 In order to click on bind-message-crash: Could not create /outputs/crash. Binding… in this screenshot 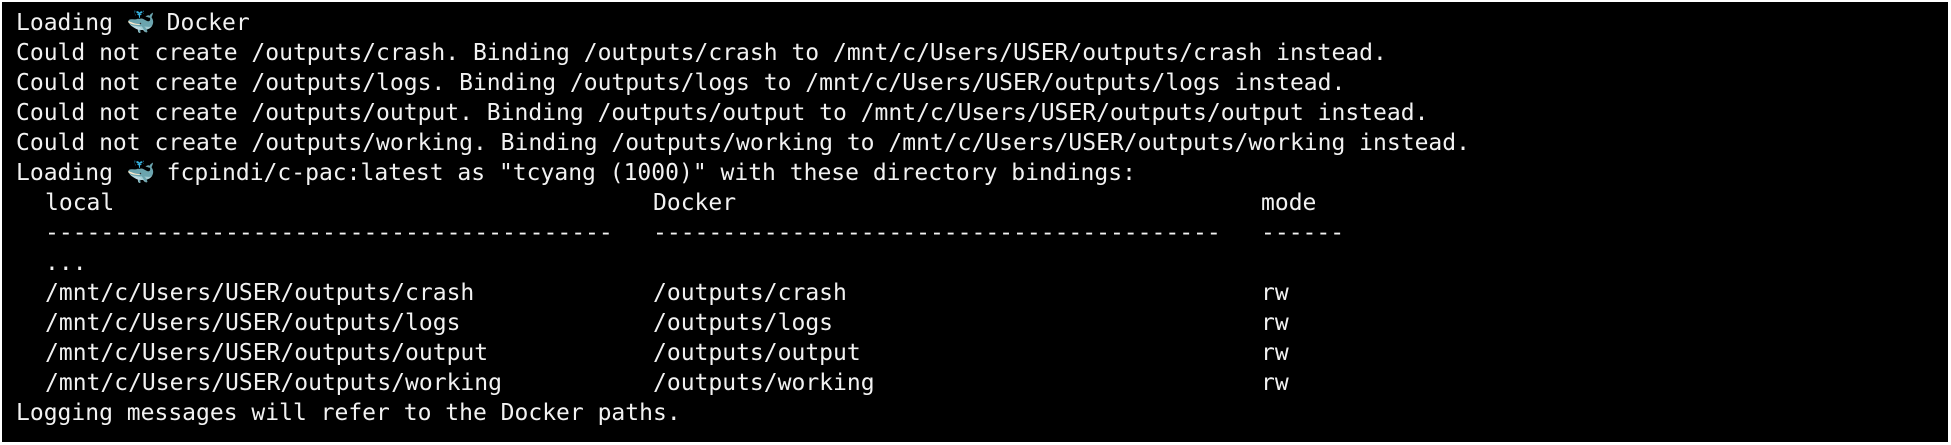, I will do `click(701, 53)`.